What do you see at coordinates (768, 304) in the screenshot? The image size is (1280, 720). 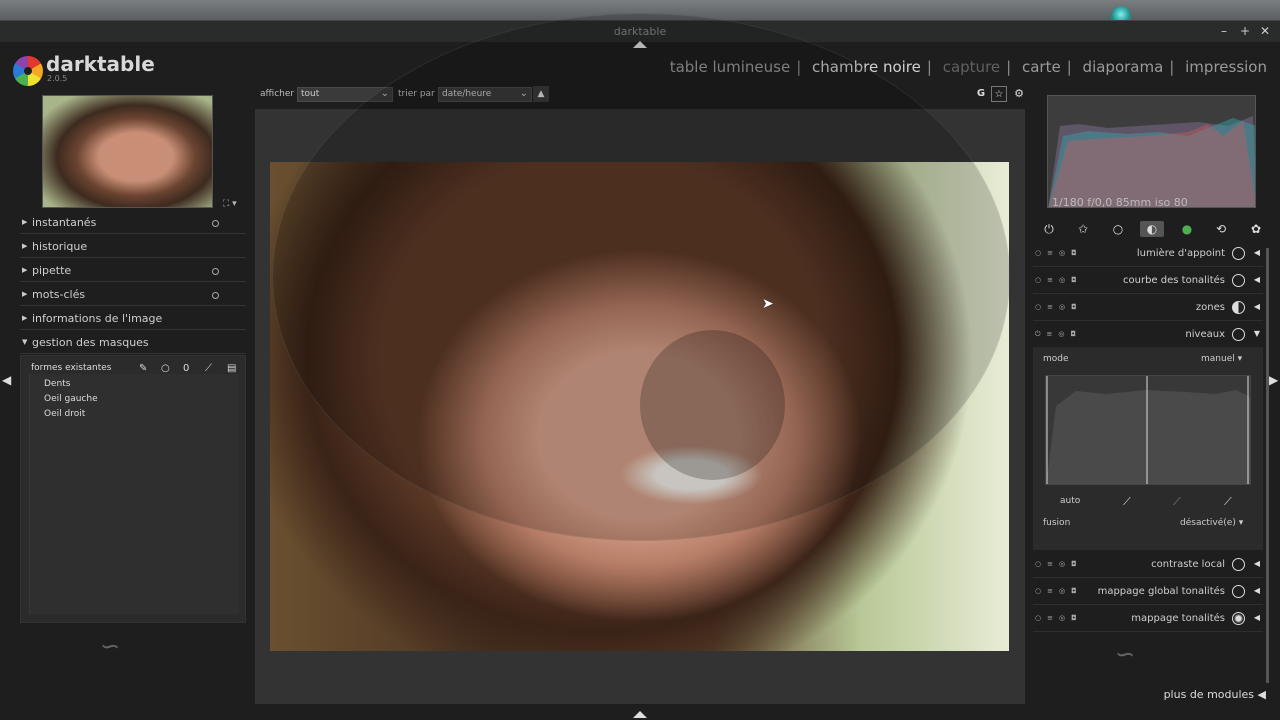 I see `mouse-cursor-icon: ➤` at bounding box center [768, 304].